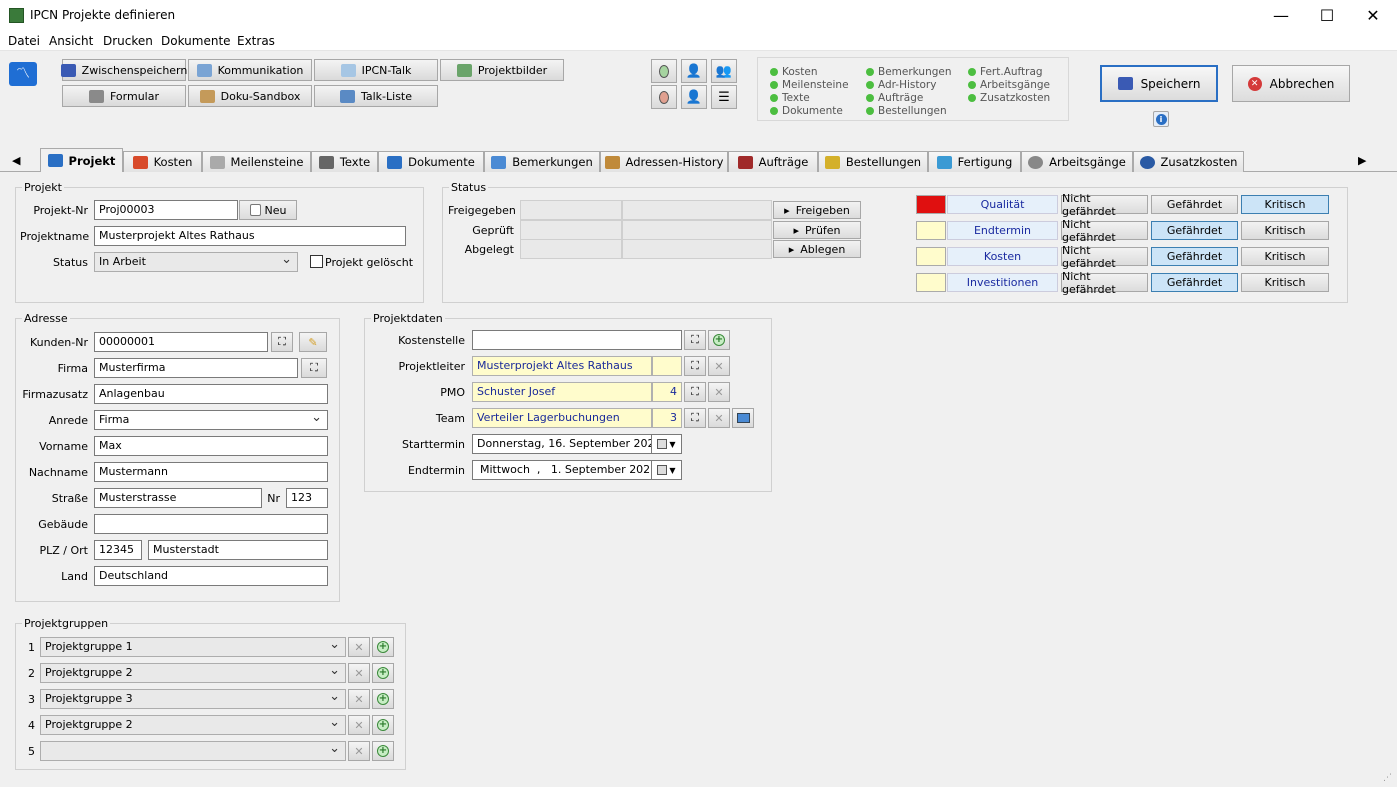  I want to click on ort-field: Musterstadt, so click(238, 550).